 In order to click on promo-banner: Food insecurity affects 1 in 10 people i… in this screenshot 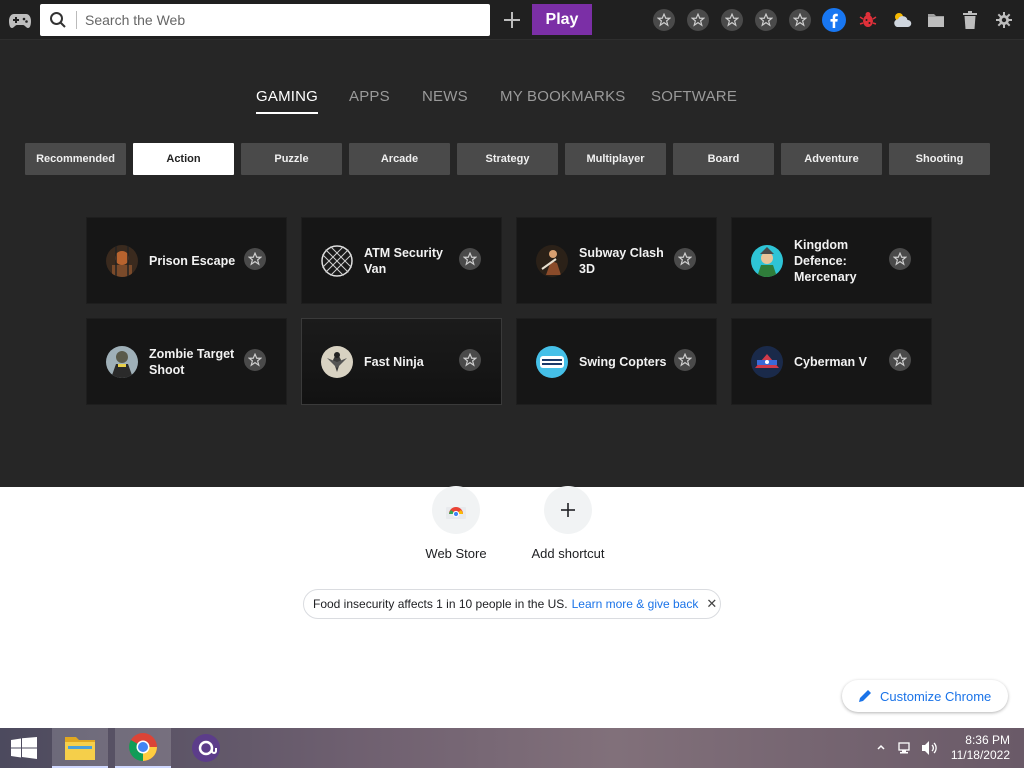, I will do `click(512, 604)`.